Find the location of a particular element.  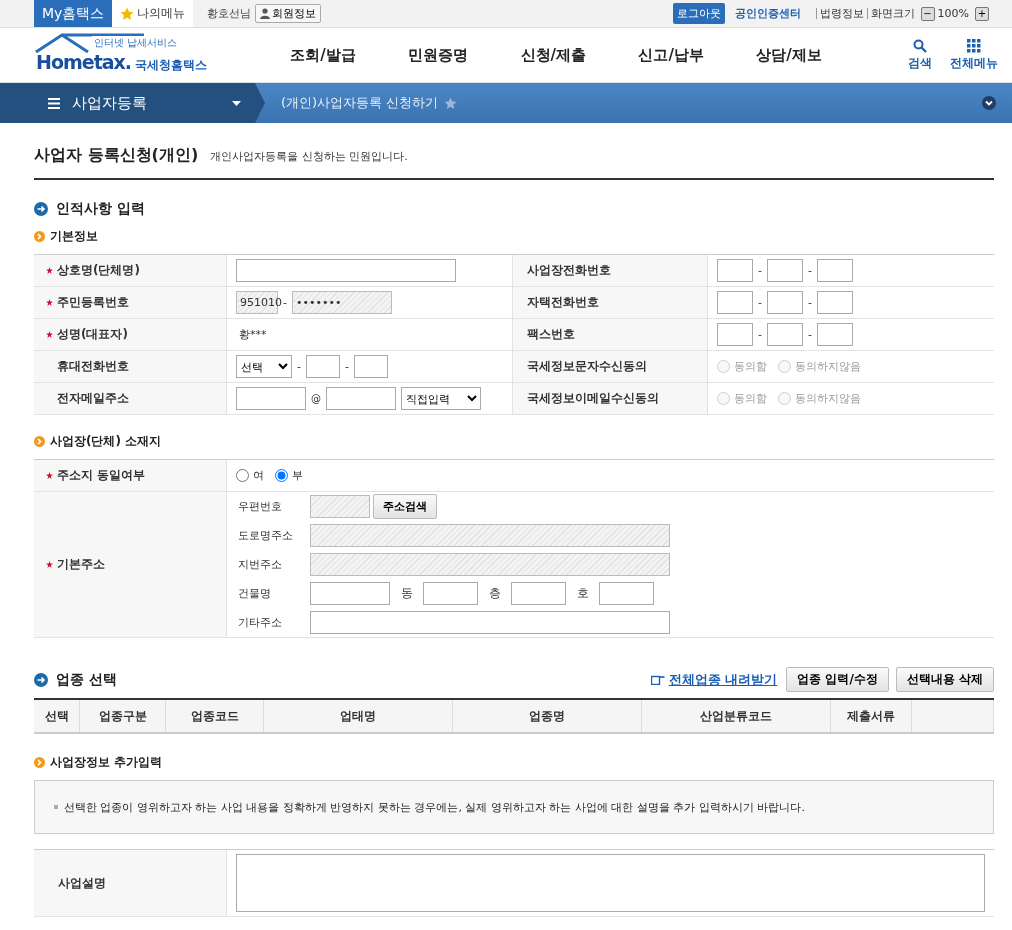

field-label: 상호명(단체명) is located at coordinates (98, 270).